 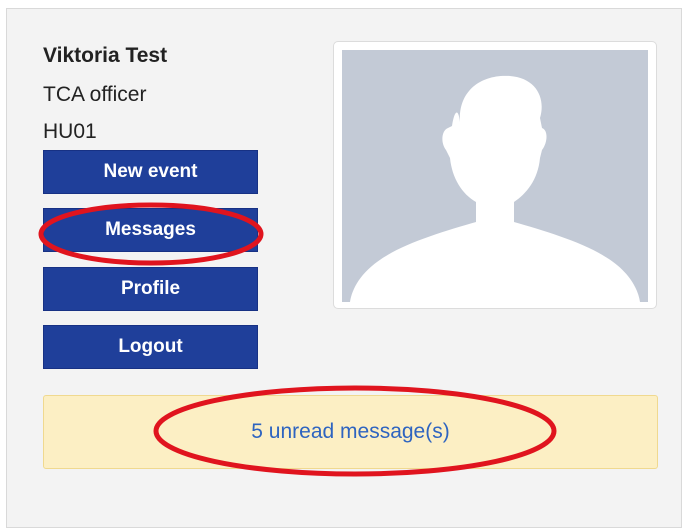 What do you see at coordinates (95, 94) in the screenshot?
I see `user-role: TCA officer` at bounding box center [95, 94].